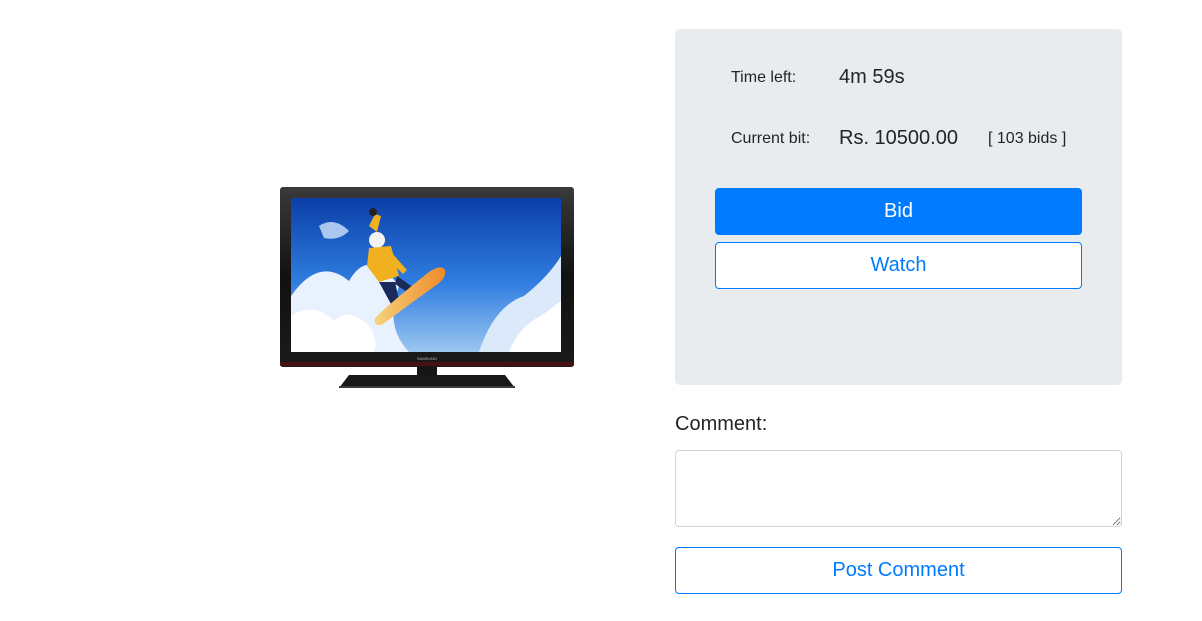 This screenshot has height=621, width=1202. What do you see at coordinates (771, 138) in the screenshot?
I see `current-bid-label: Current bit:` at bounding box center [771, 138].